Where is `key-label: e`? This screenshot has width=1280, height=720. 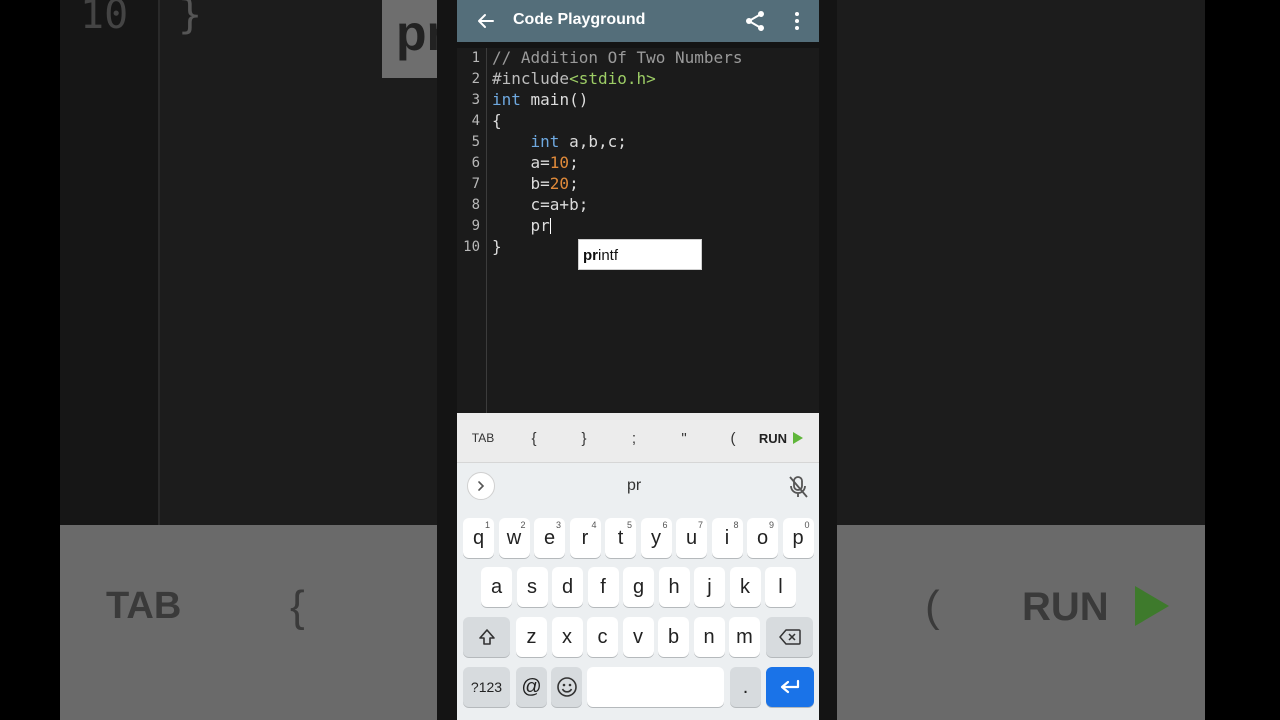
key-label: e is located at coordinates (549, 537).